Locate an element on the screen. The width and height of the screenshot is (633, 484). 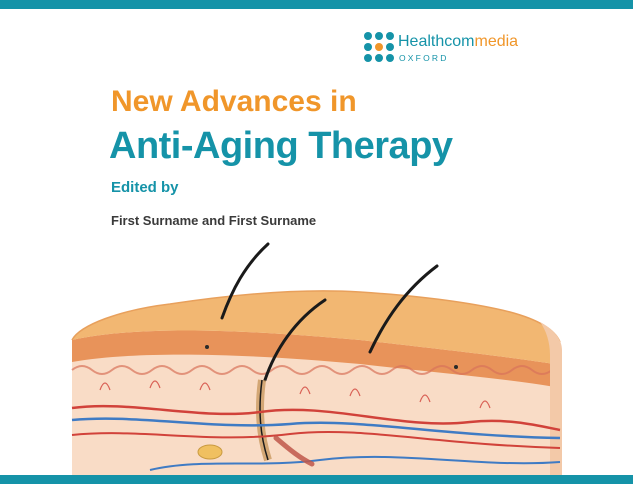
editor-names: First Surname and First Surname is located at coordinates (214, 220).